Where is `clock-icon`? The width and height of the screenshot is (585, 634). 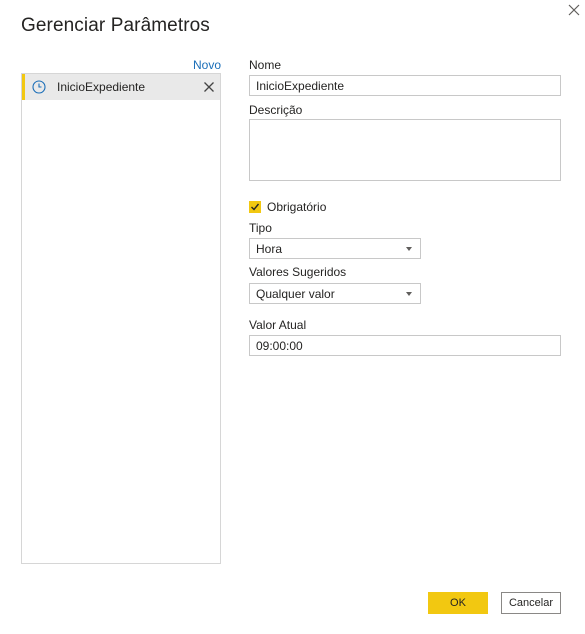 clock-icon is located at coordinates (39, 87).